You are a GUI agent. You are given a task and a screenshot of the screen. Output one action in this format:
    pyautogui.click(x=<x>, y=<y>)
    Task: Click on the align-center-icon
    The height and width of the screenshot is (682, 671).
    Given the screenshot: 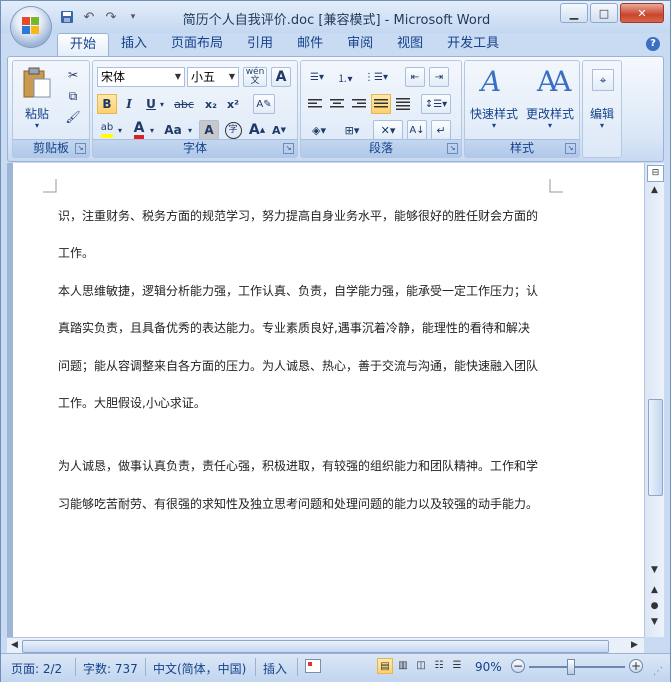 What is the action you would take?
    pyautogui.click(x=337, y=104)
    